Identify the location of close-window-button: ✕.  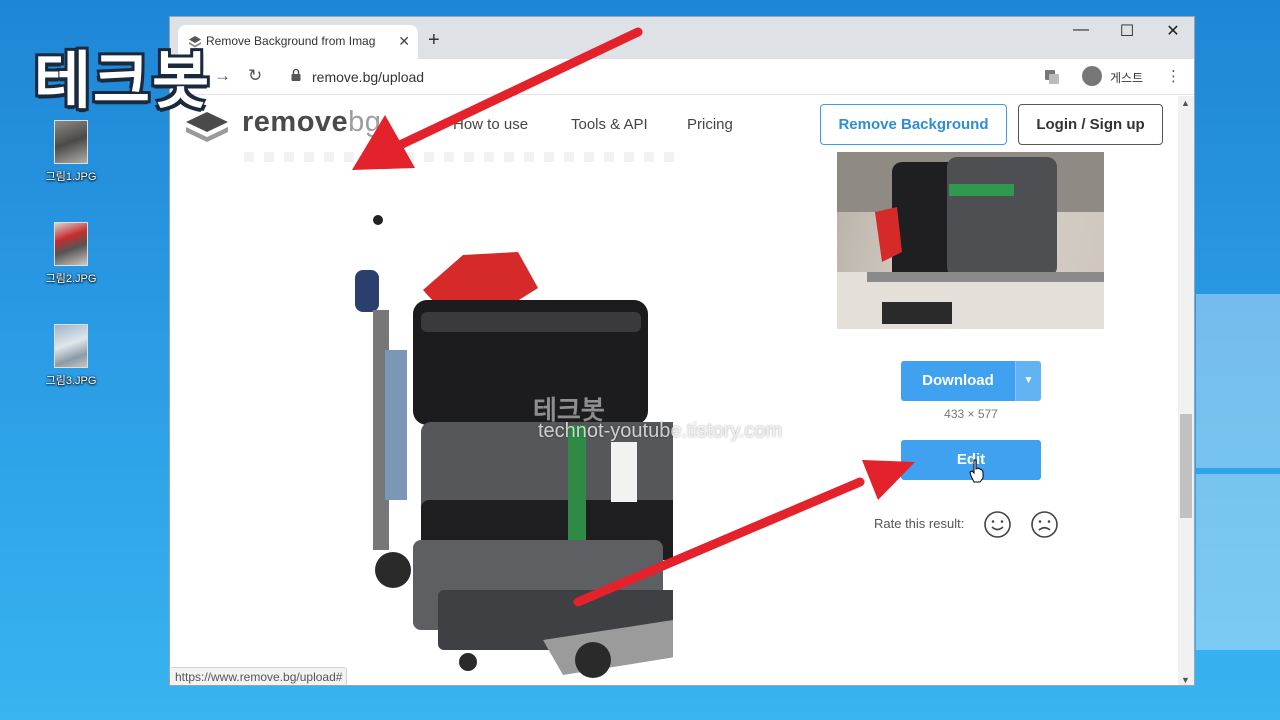
(1172, 31).